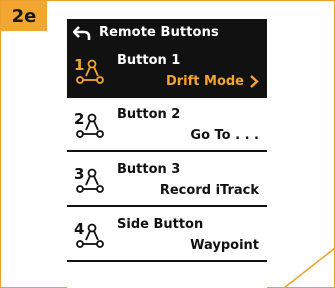  Describe the element at coordinates (167, 236) in the screenshot. I see `menu-item-side-button: 4 Side Button Waypoint` at that location.